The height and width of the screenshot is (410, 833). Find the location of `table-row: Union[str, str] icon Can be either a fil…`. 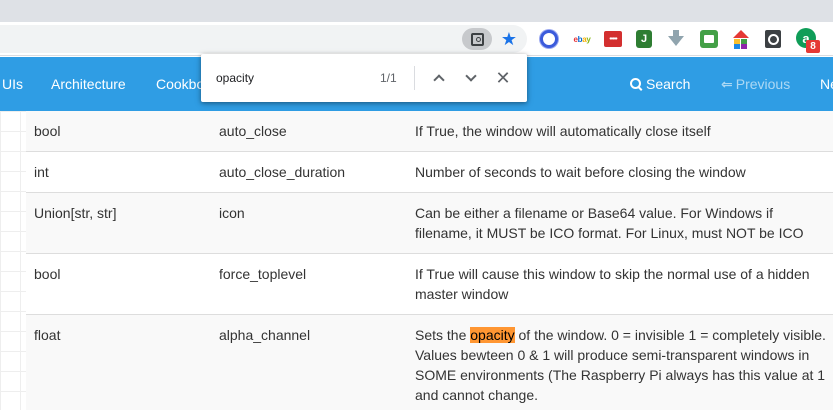

table-row: Union[str, str] icon Can be either a fil… is located at coordinates (429, 223).